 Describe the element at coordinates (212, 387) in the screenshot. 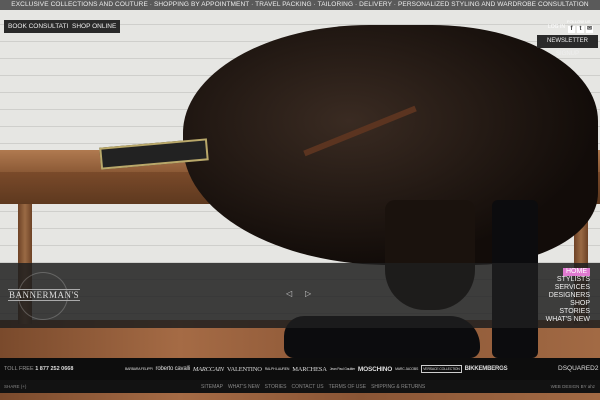

I see `footer-link-sitemap: SITEMAP` at that location.